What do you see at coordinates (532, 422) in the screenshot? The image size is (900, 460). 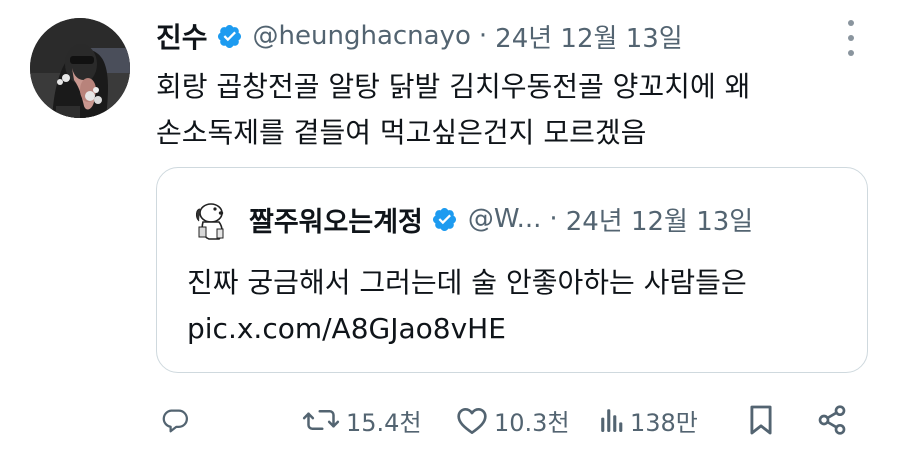 I see `like-count: 10.3천` at bounding box center [532, 422].